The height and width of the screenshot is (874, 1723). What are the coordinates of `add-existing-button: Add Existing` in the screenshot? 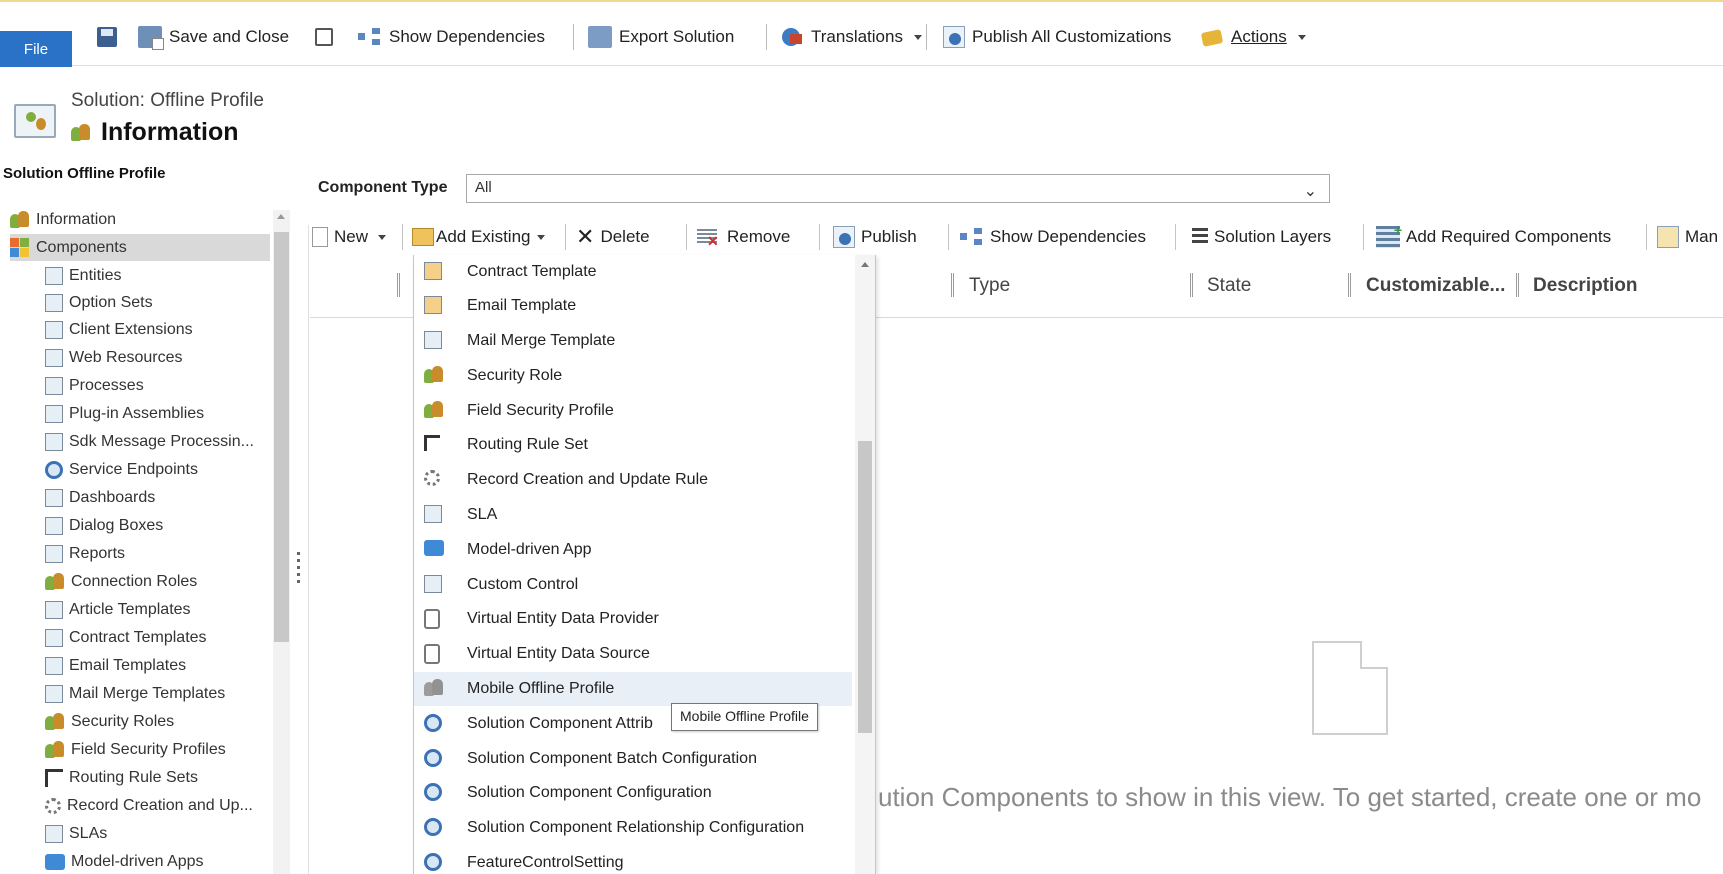 It's located at (478, 237).